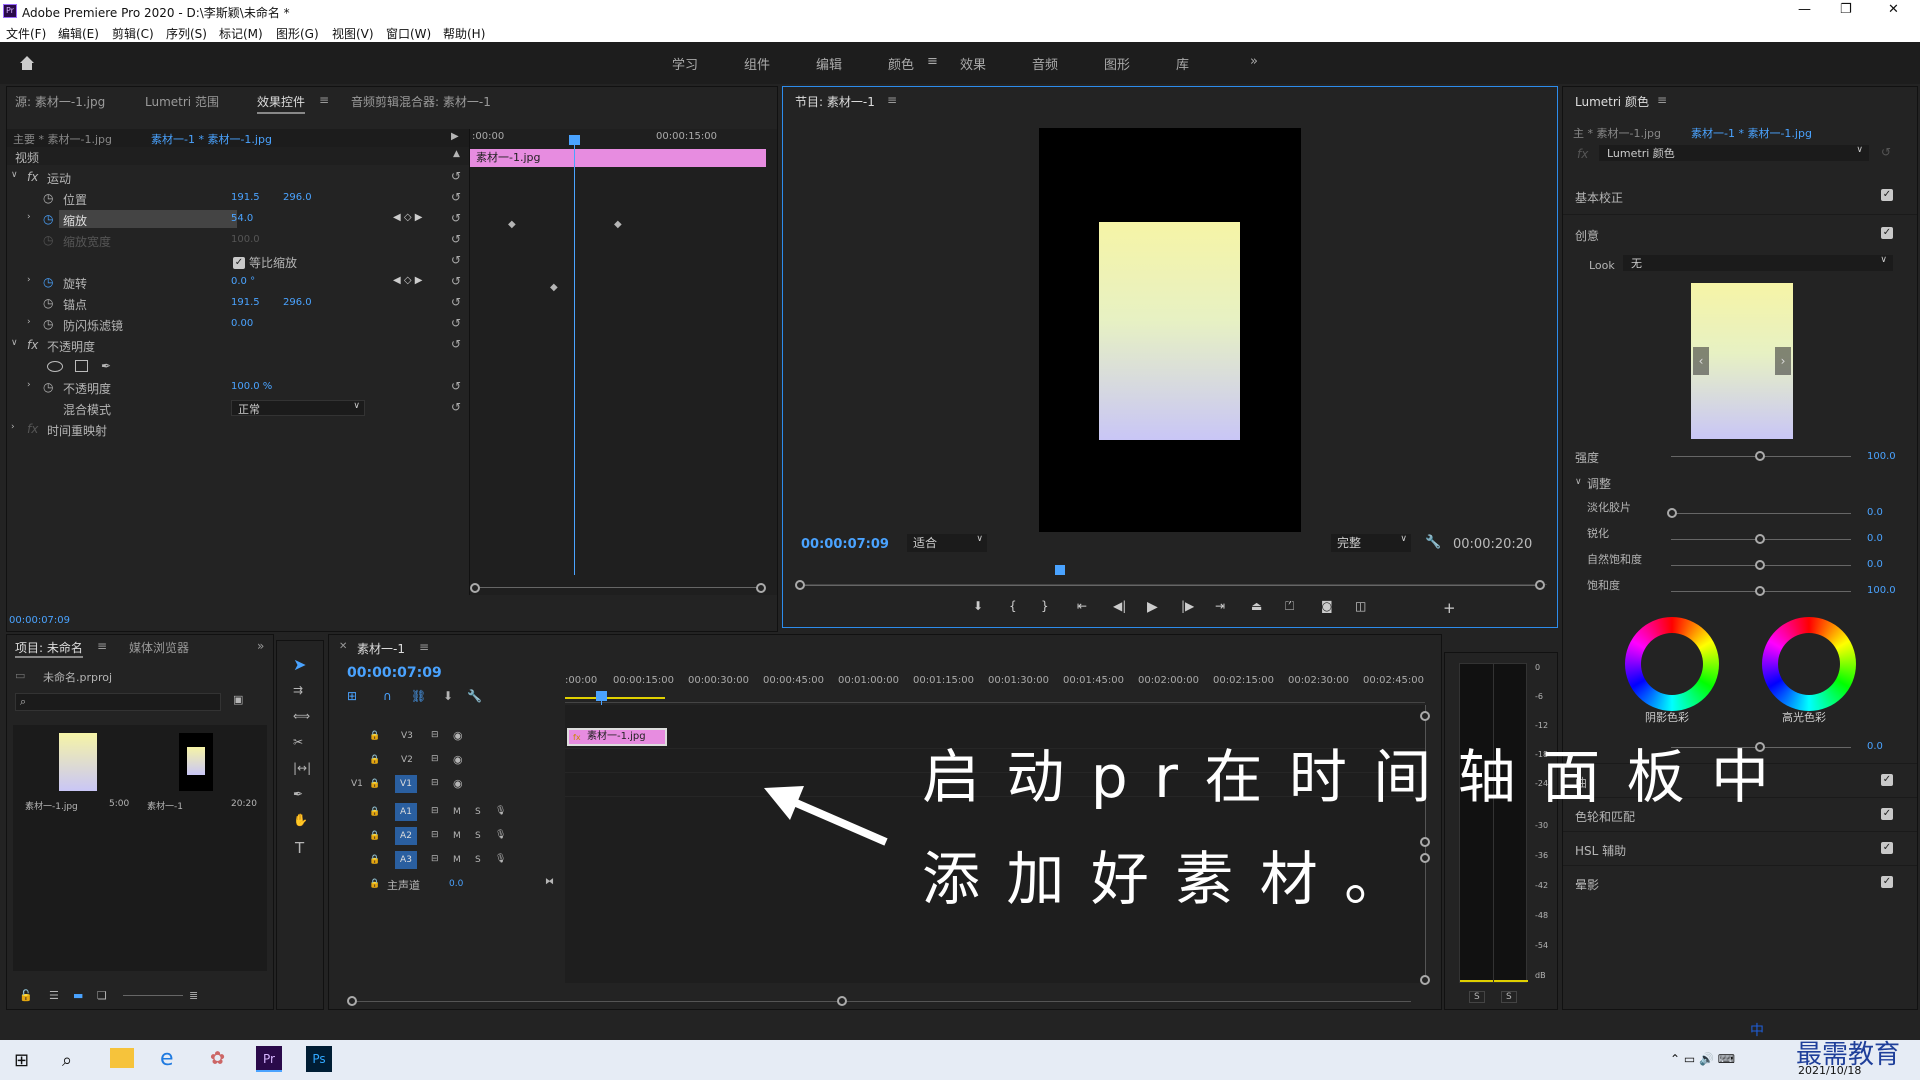  What do you see at coordinates (1740, 234) in the screenshot?
I see `creative-row: 创意 ✓` at bounding box center [1740, 234].